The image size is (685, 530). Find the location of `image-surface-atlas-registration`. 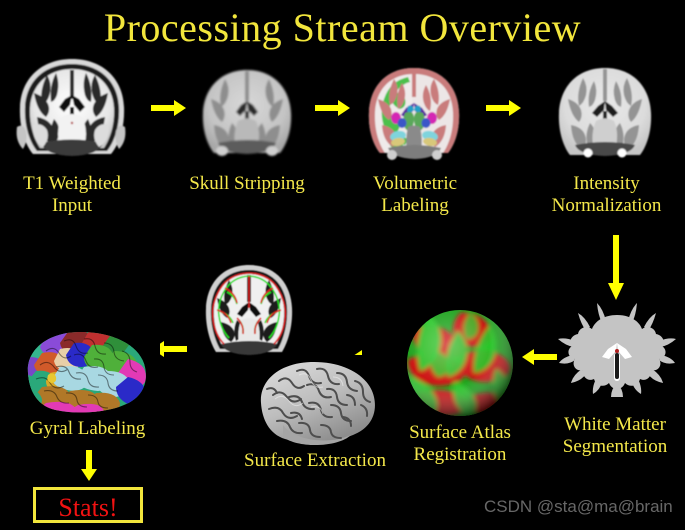

image-surface-atlas-registration is located at coordinates (460, 363).